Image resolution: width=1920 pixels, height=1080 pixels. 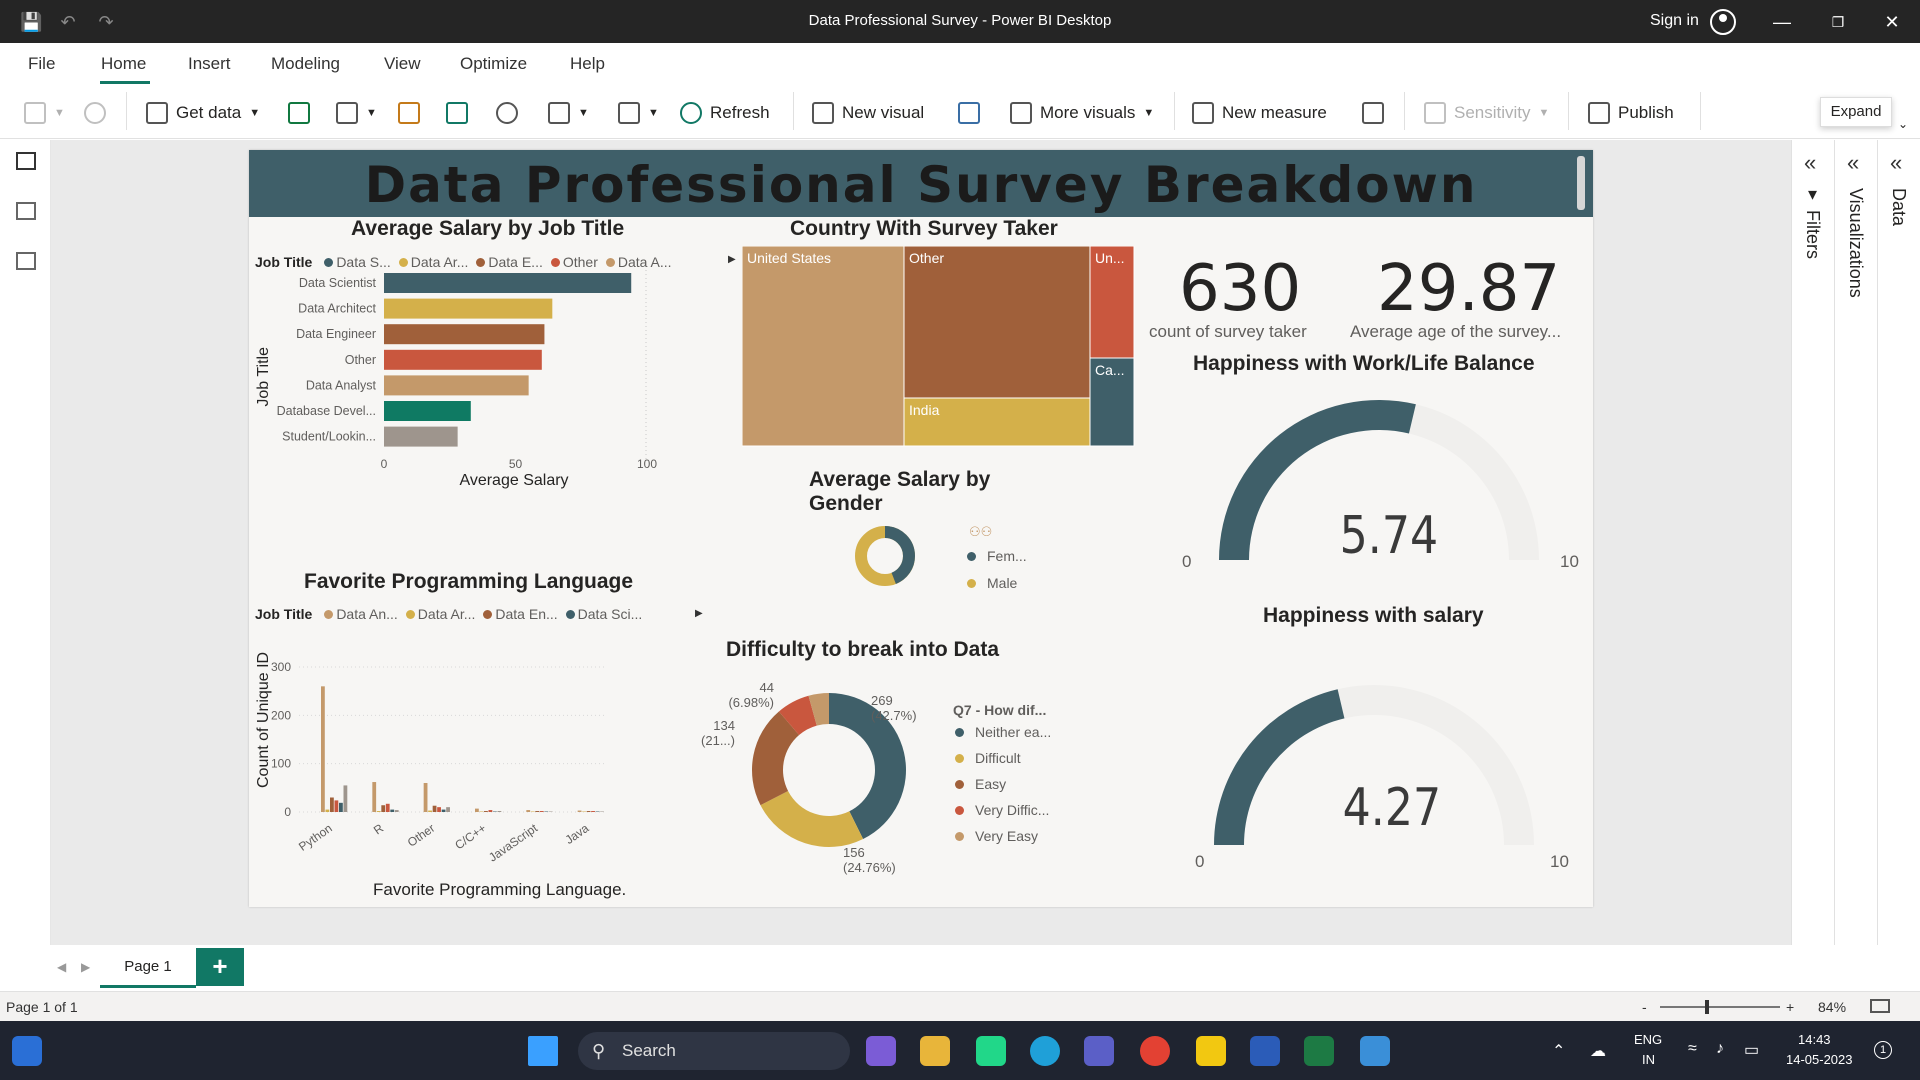 I want to click on power-bi-icon, so click(x=1211, y=1051).